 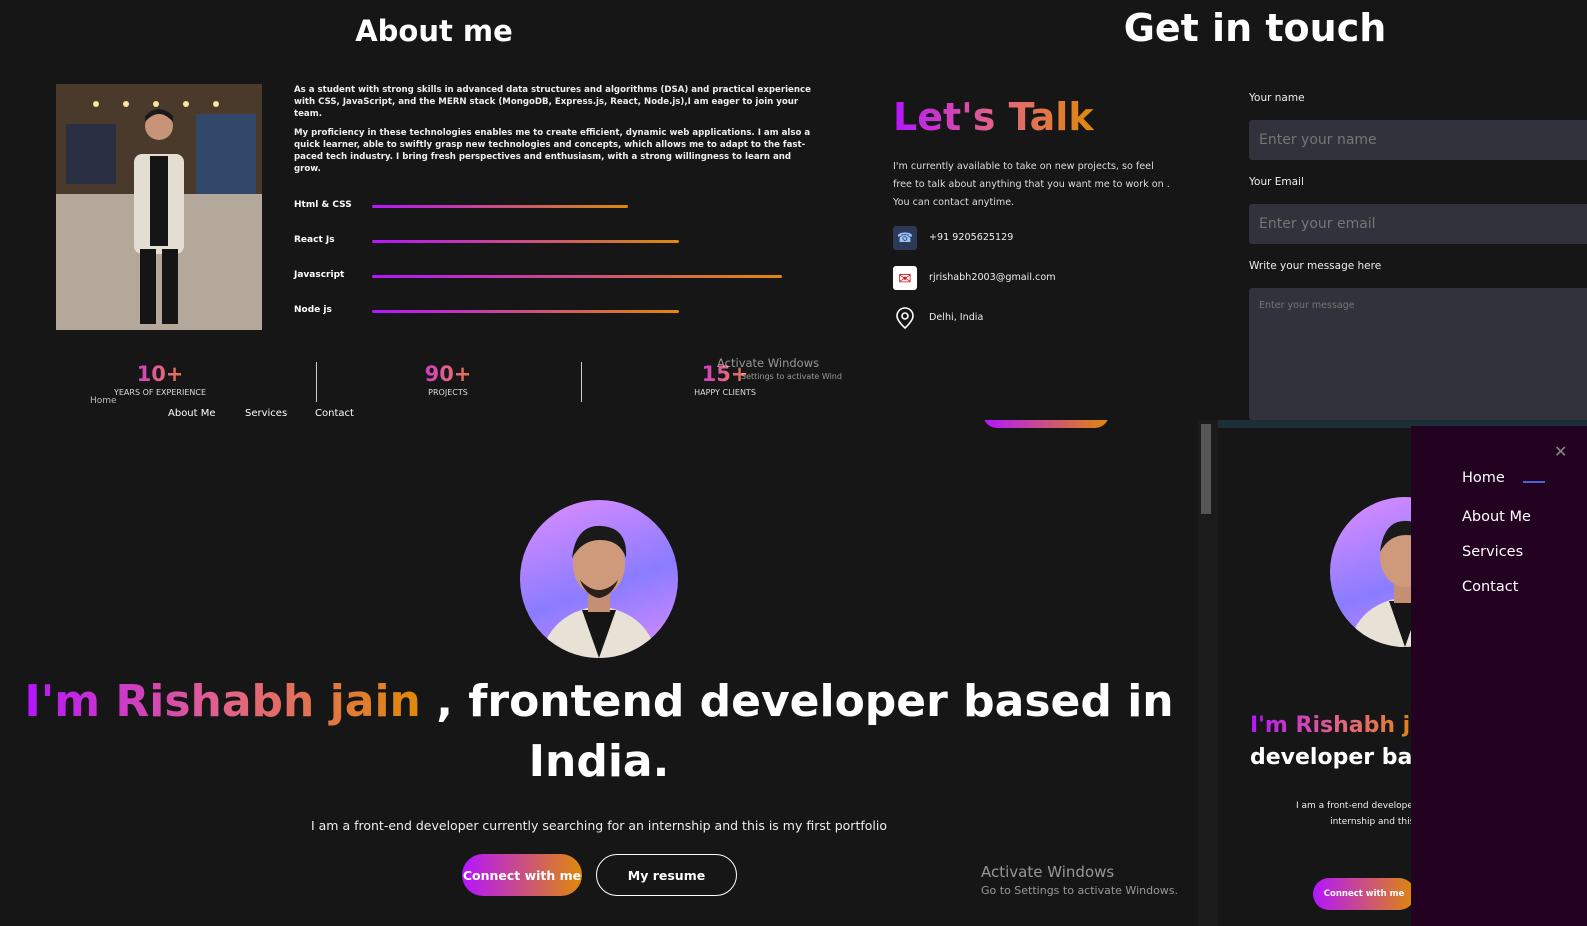 I want to click on mobile-nav-drawer: ✕ Home About Me Services Contact, so click(x=1499, y=676).